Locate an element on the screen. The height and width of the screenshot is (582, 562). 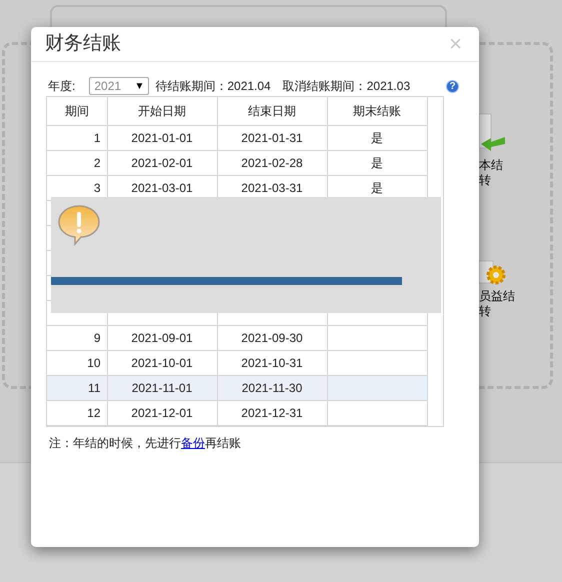
year-label: 年度: is located at coordinates (62, 86).